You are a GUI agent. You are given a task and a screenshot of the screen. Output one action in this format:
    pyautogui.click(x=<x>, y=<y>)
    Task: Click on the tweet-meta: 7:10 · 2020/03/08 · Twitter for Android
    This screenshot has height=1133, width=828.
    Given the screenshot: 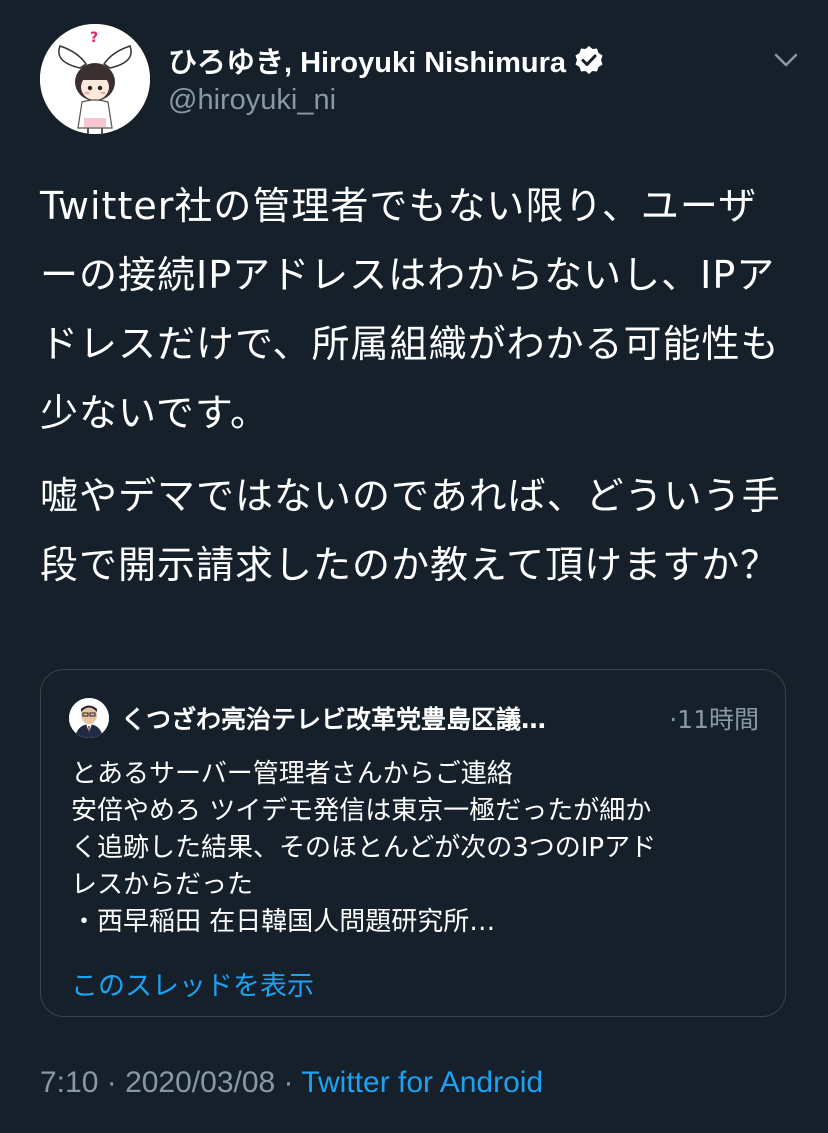 What is the action you would take?
    pyautogui.click(x=291, y=1083)
    